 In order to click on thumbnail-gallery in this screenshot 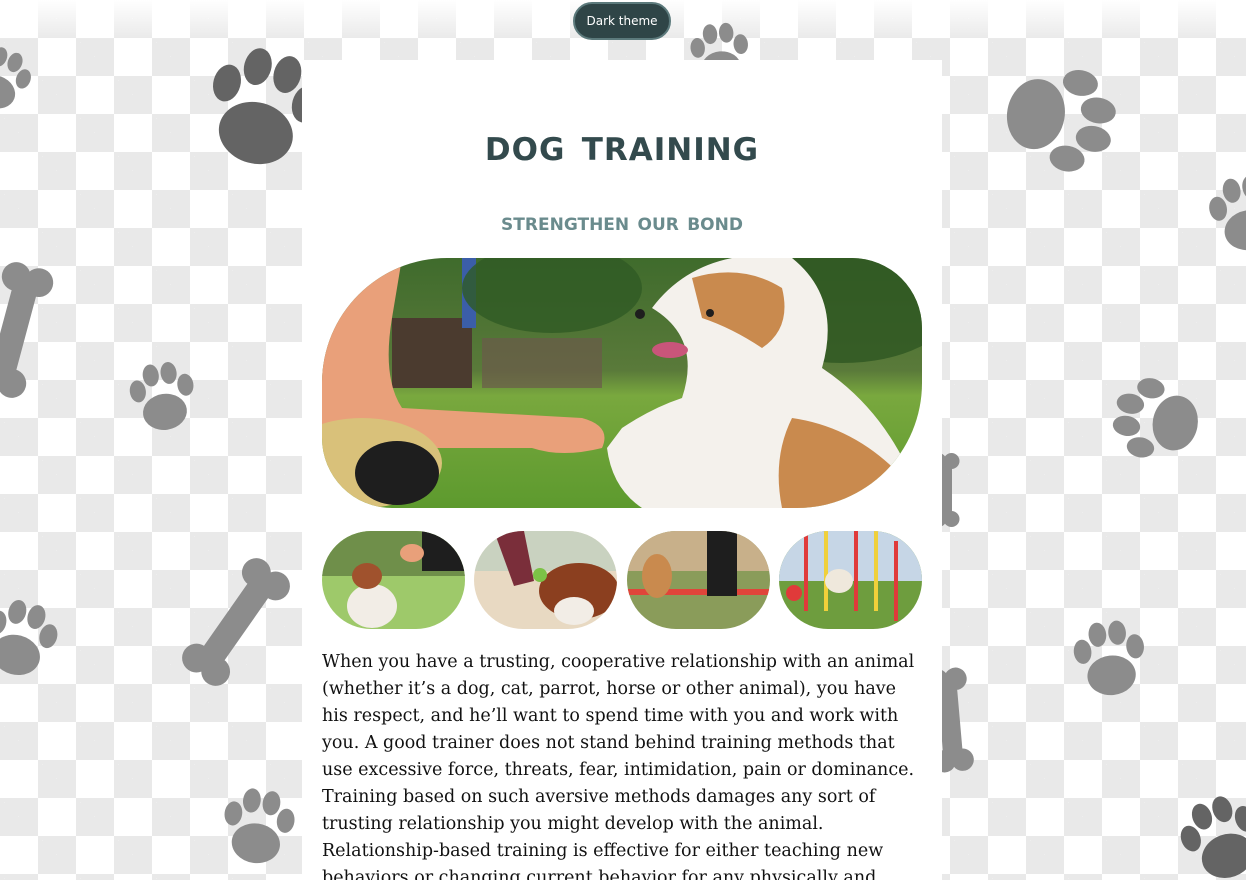, I will do `click(622, 580)`.